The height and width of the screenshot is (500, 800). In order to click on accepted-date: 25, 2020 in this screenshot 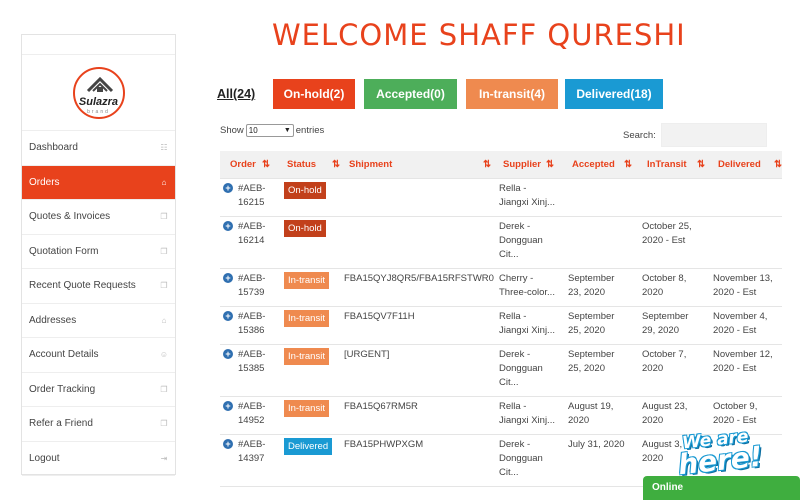, I will do `click(586, 330)`.